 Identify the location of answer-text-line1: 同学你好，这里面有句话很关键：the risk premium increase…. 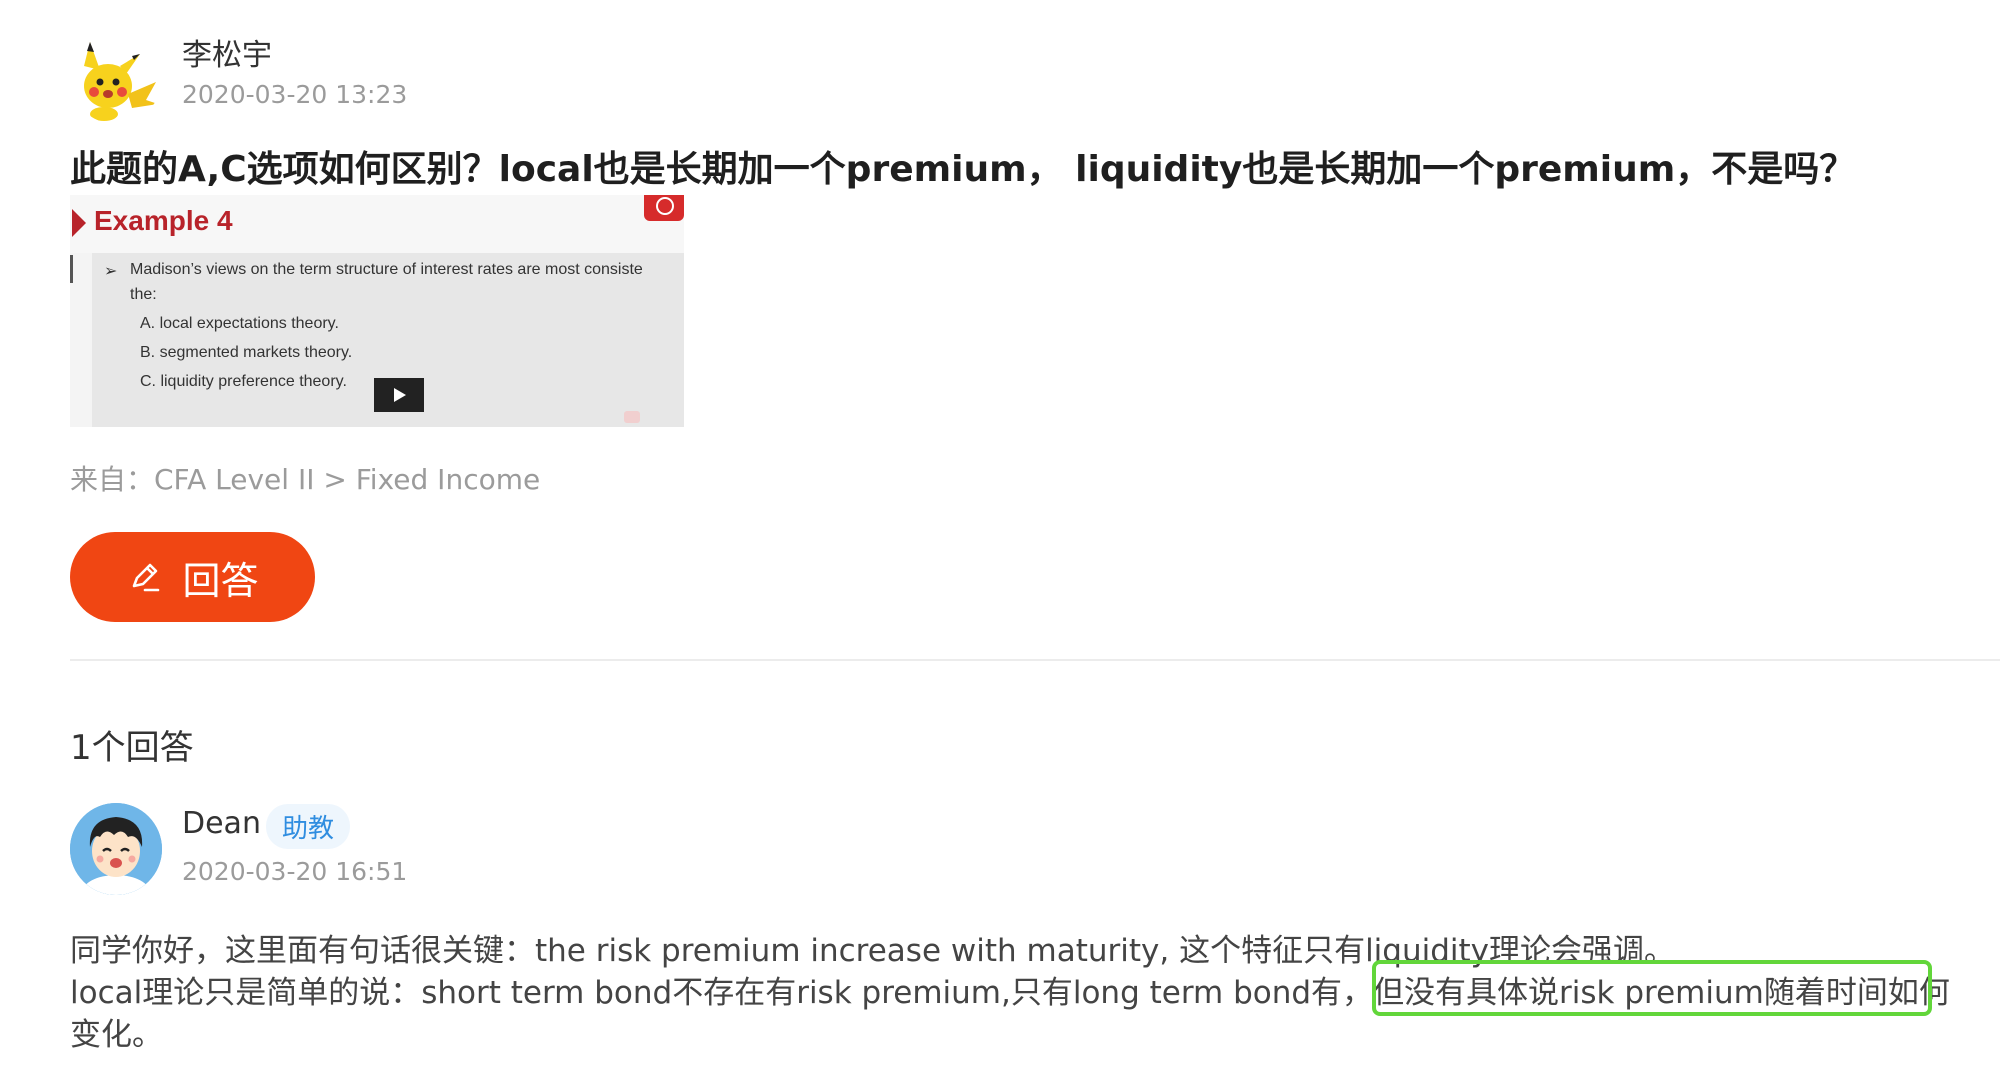
(873, 951).